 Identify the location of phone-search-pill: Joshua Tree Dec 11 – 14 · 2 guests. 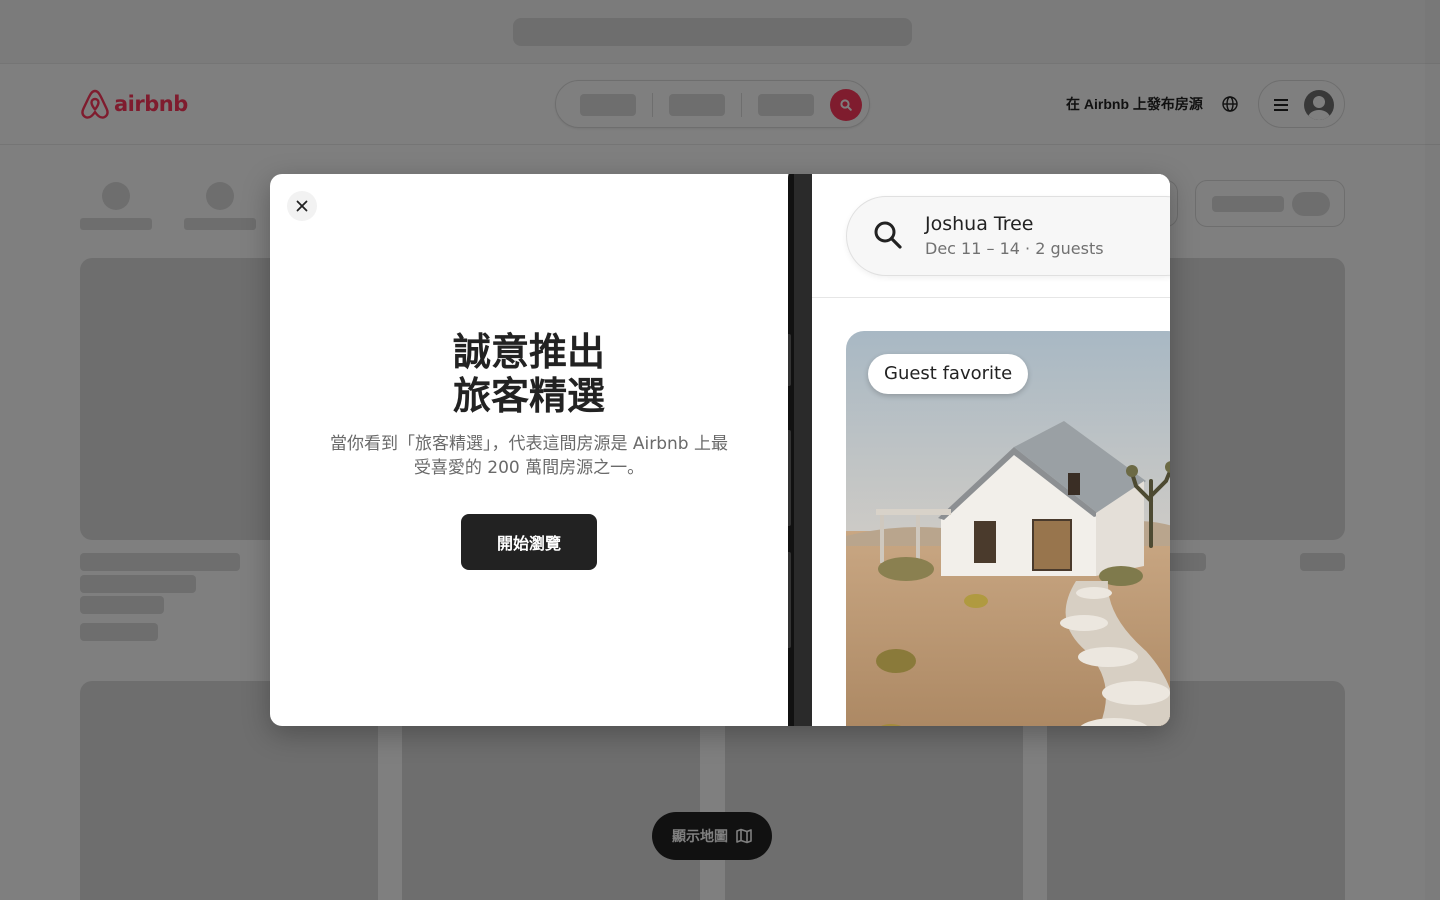
(1008, 236).